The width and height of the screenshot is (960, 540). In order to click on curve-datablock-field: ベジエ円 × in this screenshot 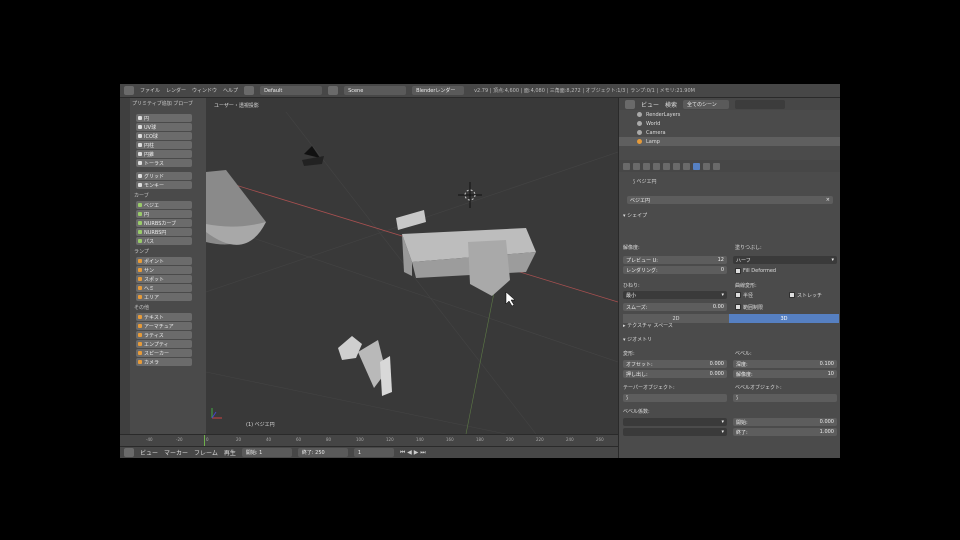, I will do `click(730, 200)`.